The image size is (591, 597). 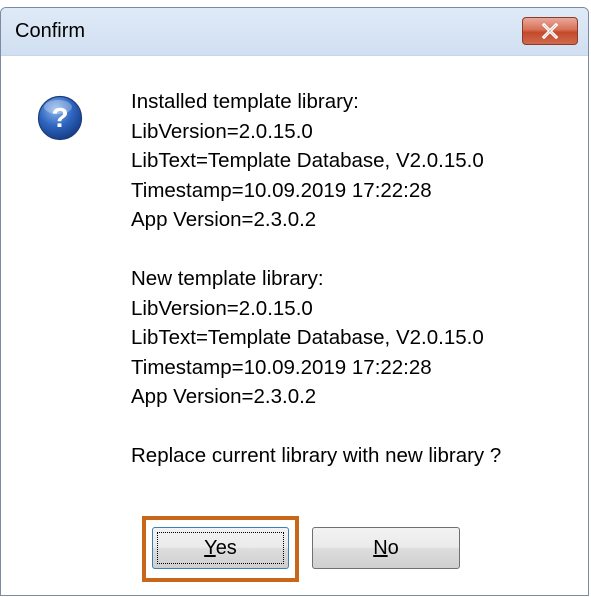 I want to click on new-timestamp: Timestamp=10.09.2019 17:22:28, so click(x=281, y=367).